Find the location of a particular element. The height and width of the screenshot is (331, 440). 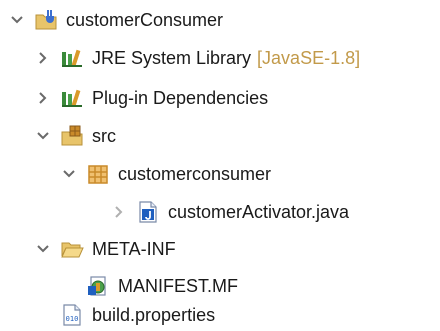

properties-file-icon: 010 is located at coordinates (72, 315).